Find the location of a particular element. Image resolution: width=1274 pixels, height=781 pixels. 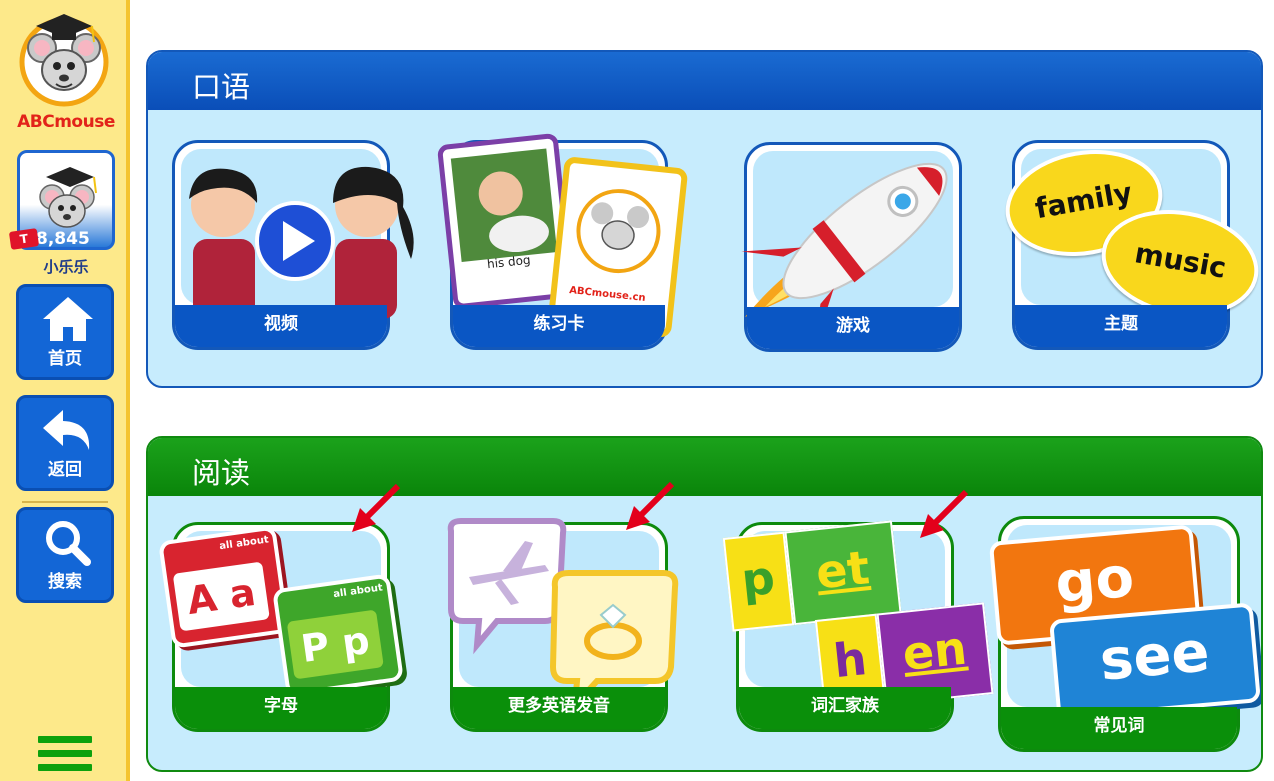

points-value: 8,845 is located at coordinates (63, 239).